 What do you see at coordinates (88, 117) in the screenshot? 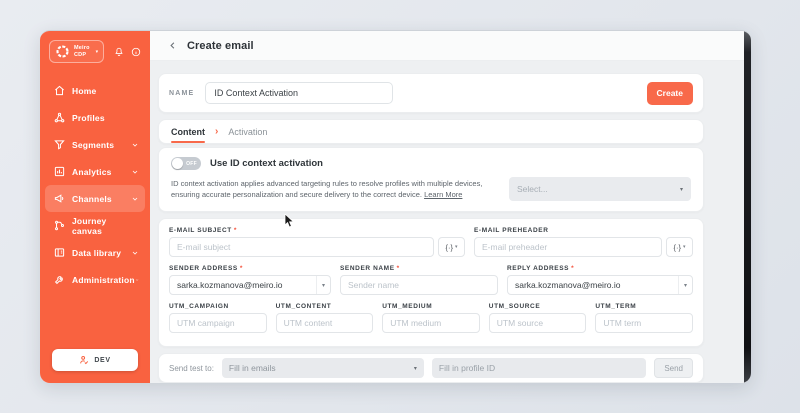
I see `sidebar-item-label: Profiles` at bounding box center [88, 117].